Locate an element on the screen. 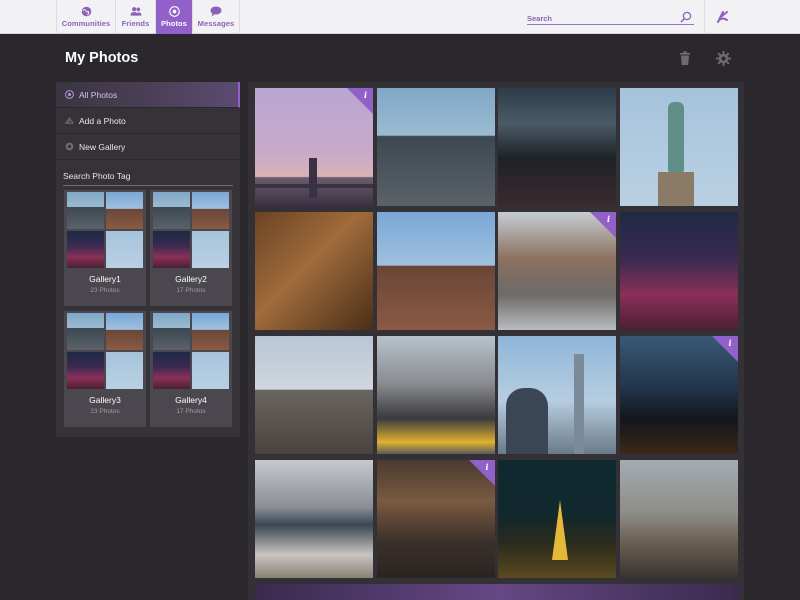 Image resolution: width=800 pixels, height=600 pixels. top-nav-bar: Communities Friends Photos Messages is located at coordinates (400, 17).